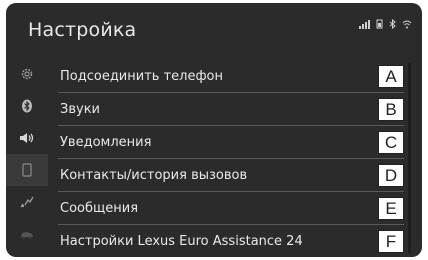 The width and height of the screenshot is (428, 260). What do you see at coordinates (391, 109) in the screenshot?
I see `callout-letter: B` at bounding box center [391, 109].